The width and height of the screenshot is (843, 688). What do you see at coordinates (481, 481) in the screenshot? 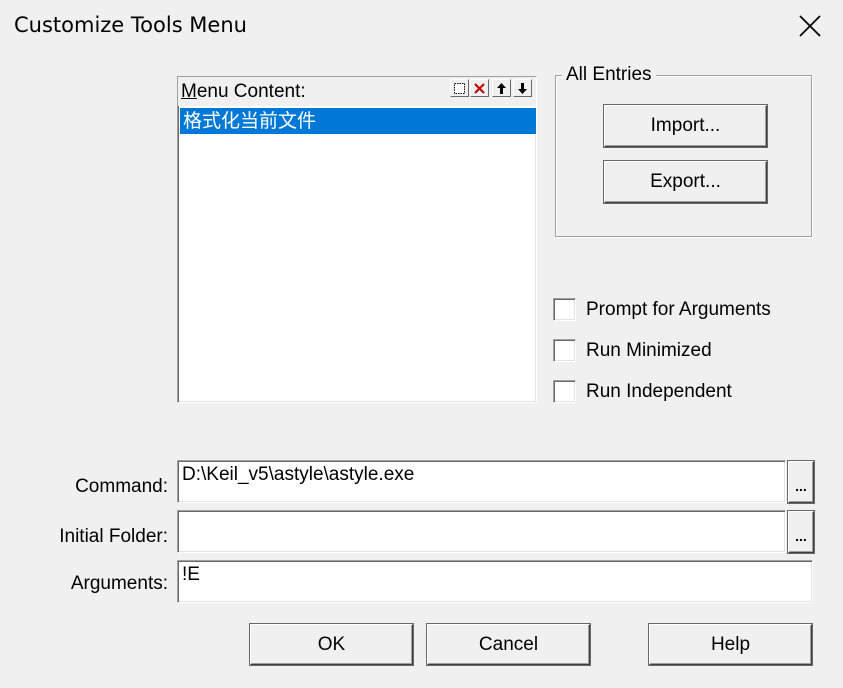
I see `command-field: D:\Keil_v5\astyle\astyle.exe` at bounding box center [481, 481].